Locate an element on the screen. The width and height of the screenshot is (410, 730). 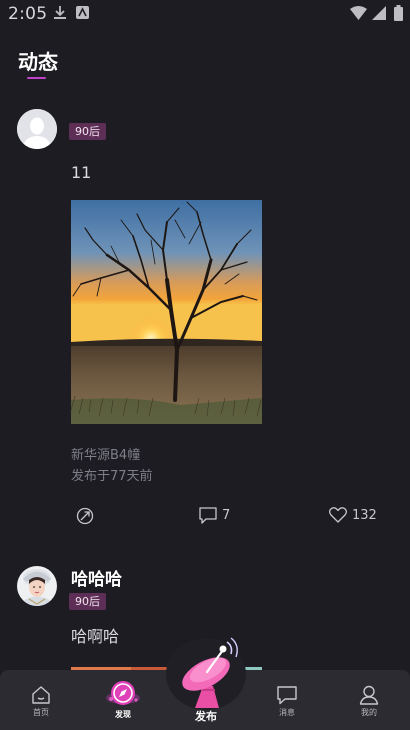
like-button: 132 is located at coordinates (353, 515).